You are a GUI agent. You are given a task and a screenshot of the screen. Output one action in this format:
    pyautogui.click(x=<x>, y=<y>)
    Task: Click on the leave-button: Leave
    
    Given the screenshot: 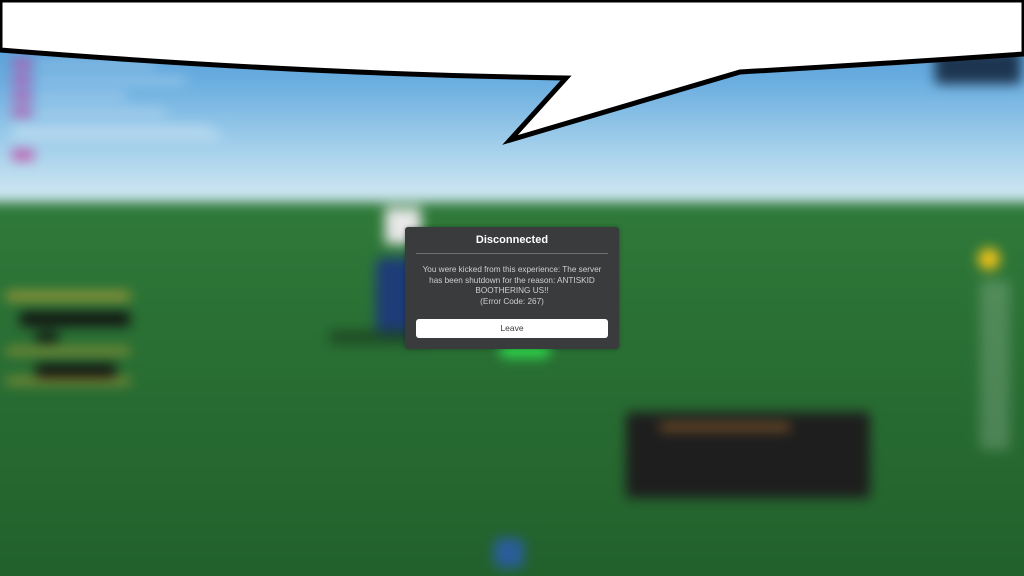 What is the action you would take?
    pyautogui.click(x=512, y=328)
    